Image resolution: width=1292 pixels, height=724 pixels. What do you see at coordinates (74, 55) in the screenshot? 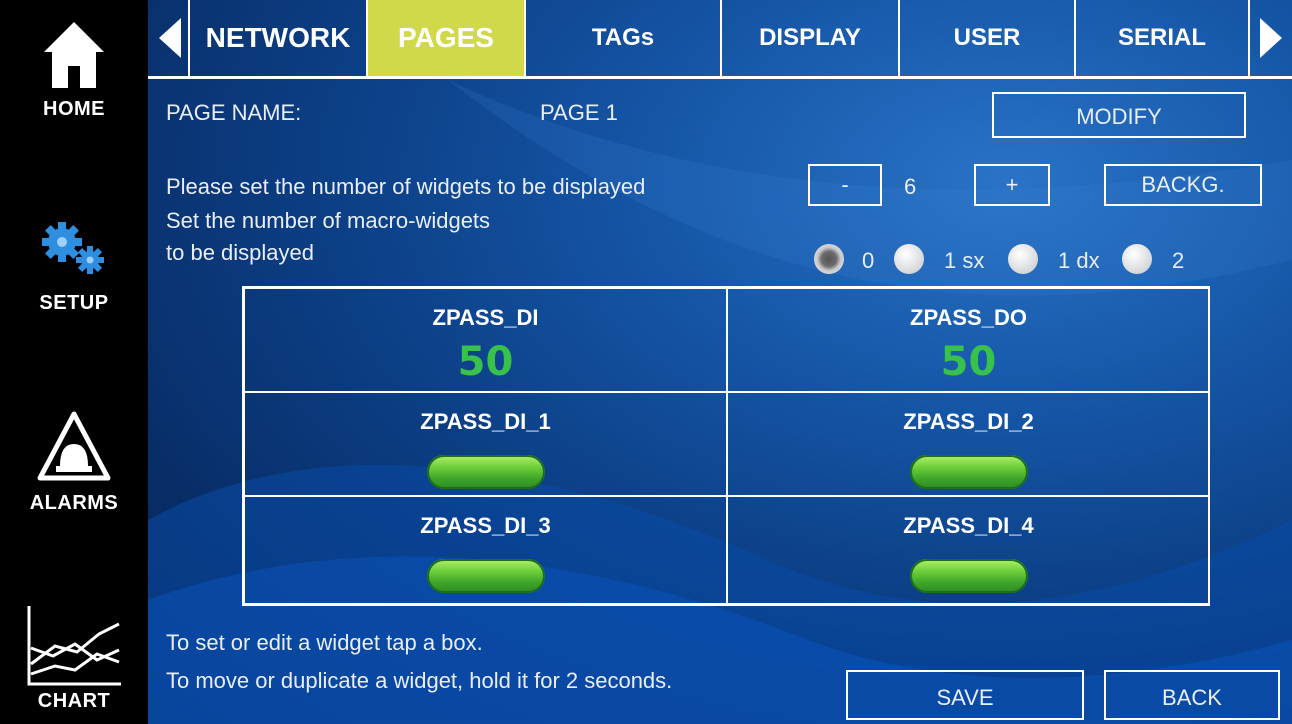
I see `home-icon` at bounding box center [74, 55].